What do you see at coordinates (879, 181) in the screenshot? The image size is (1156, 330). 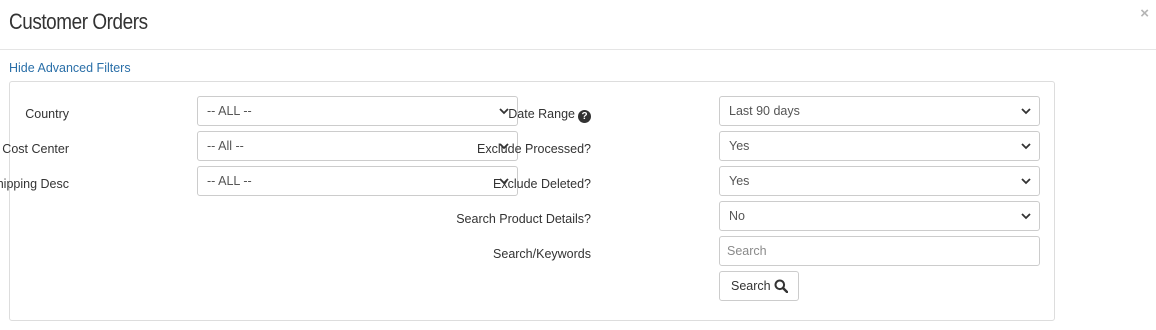 I see `exclude-deleted-select: Yes` at bounding box center [879, 181].